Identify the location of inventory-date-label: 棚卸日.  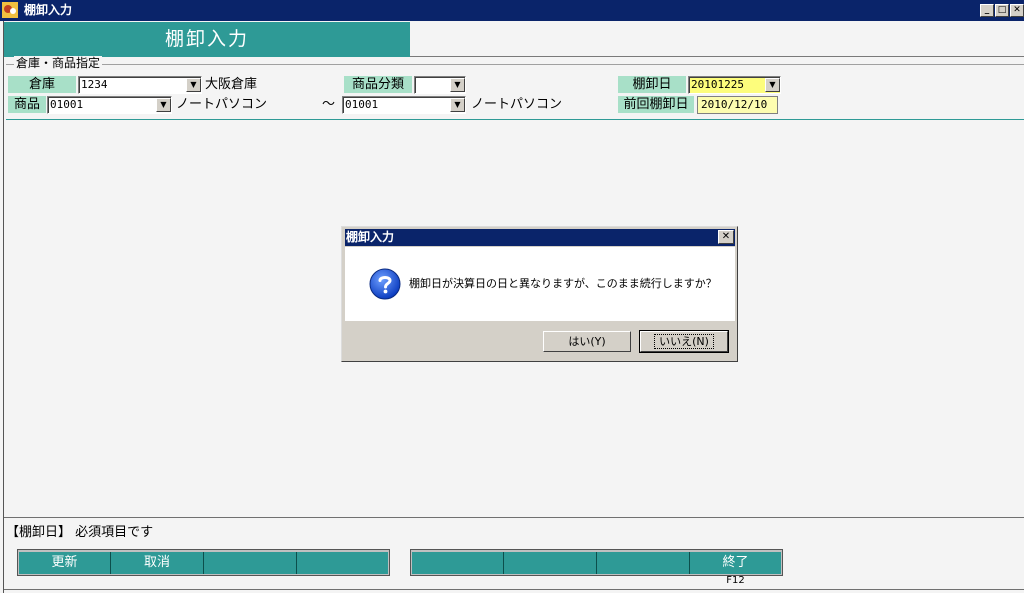
(652, 84).